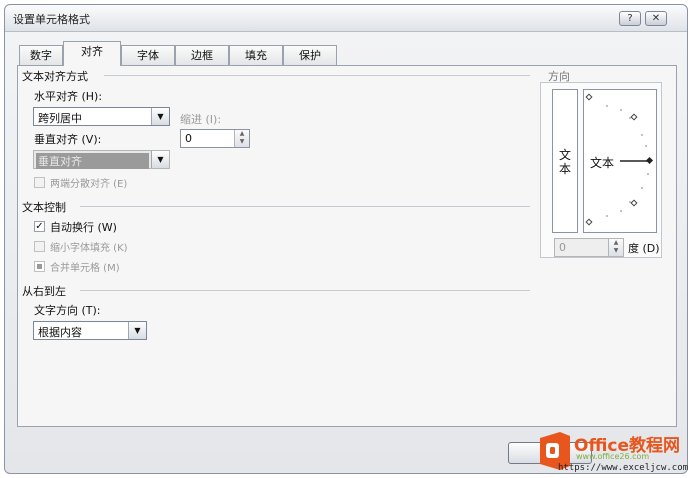 This screenshot has height=478, width=695. Describe the element at coordinates (656, 18) in the screenshot. I see `close-button: ✕` at that location.